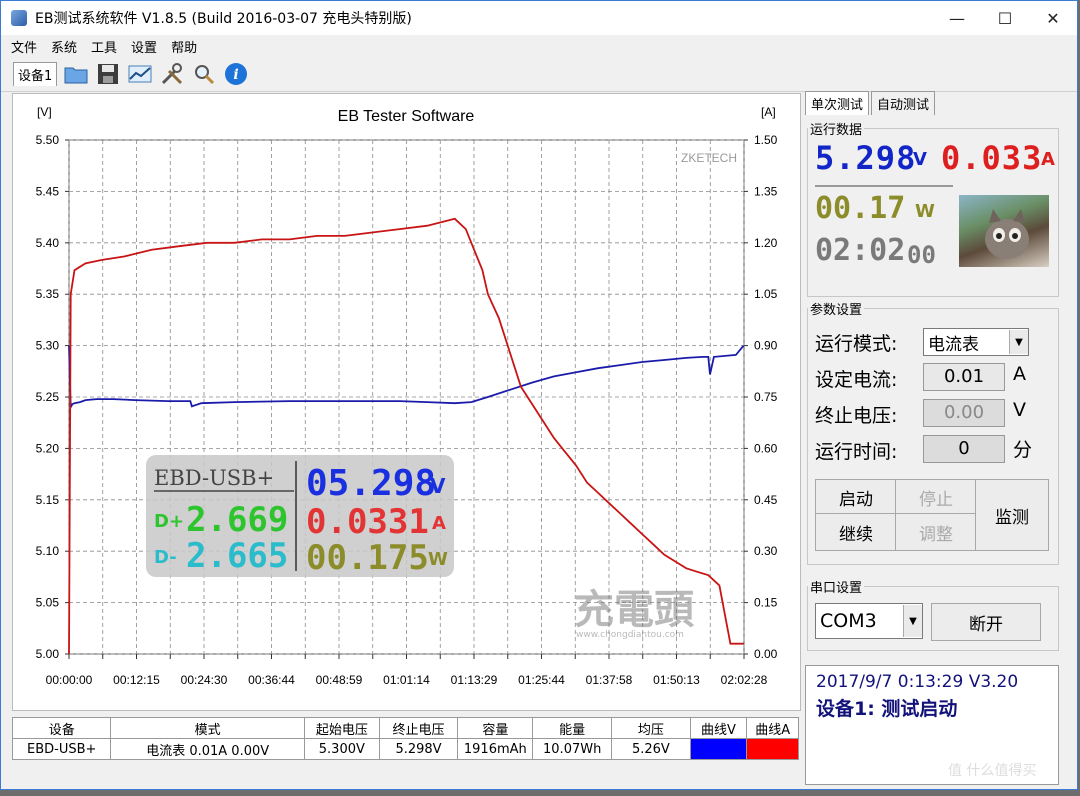 The width and height of the screenshot is (1080, 796). I want to click on device-tab: 设备1, so click(35, 74).